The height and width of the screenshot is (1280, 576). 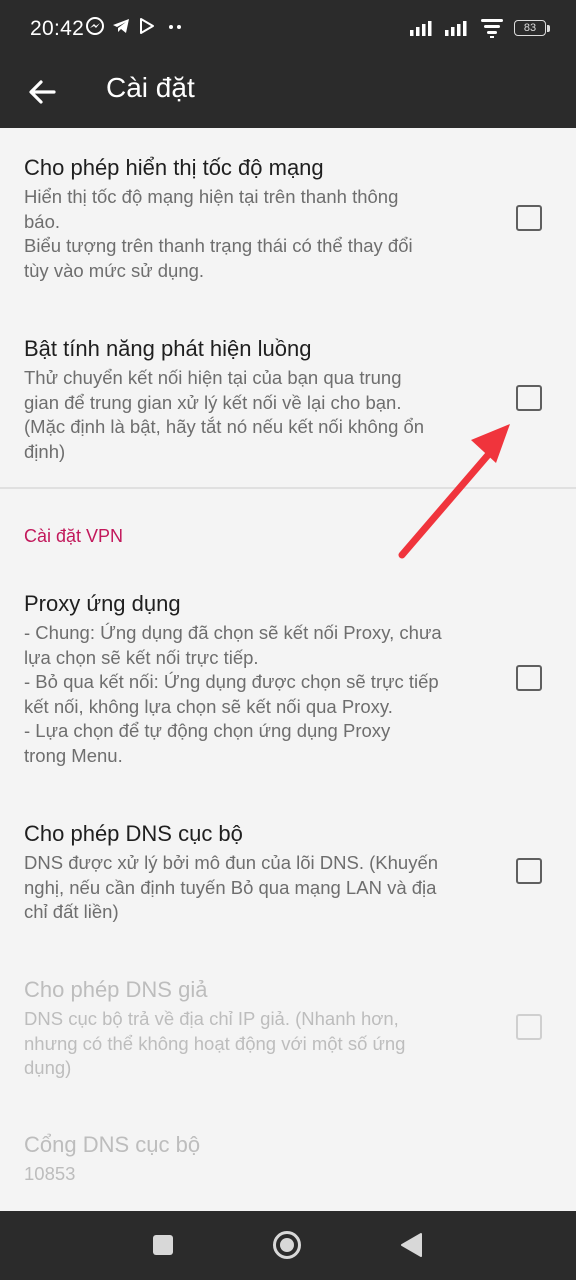 I want to click on setting-title: Proxy ứng dụng, so click(x=102, y=603).